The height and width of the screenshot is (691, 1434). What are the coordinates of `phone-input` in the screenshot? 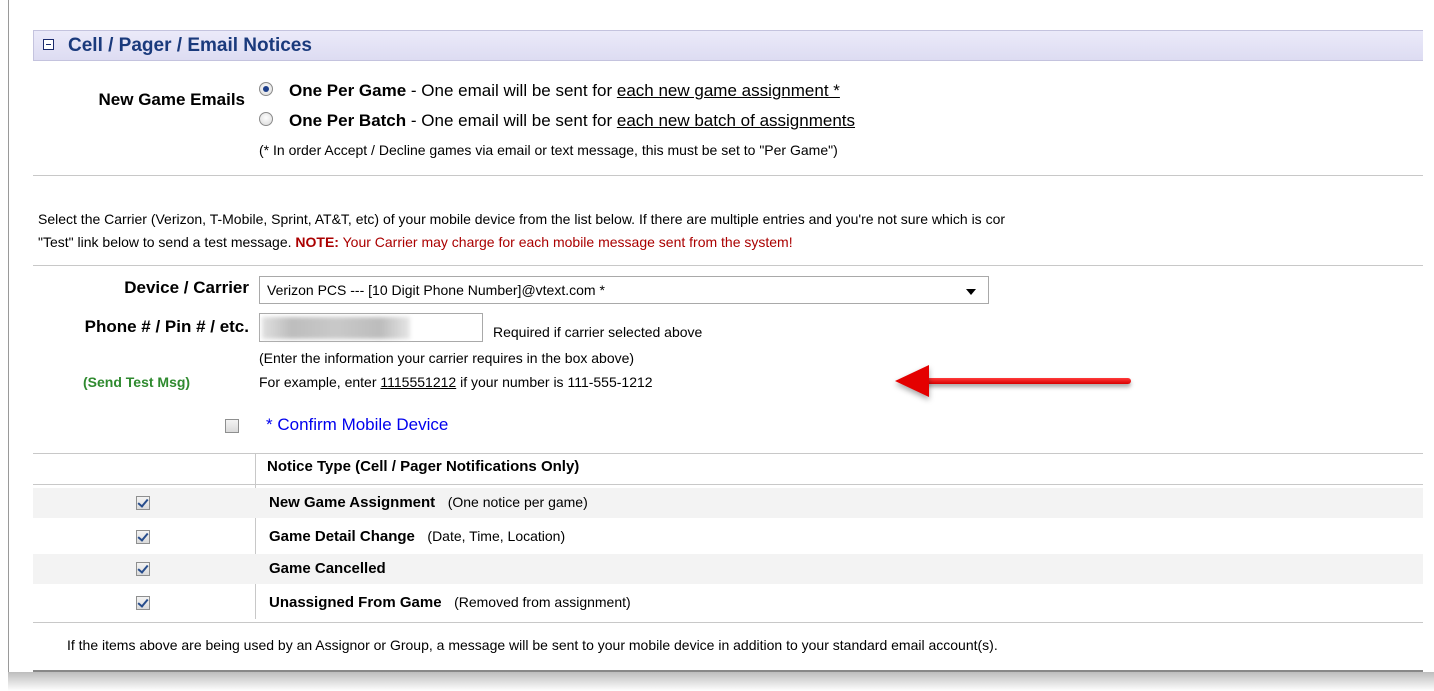 It's located at (371, 327).